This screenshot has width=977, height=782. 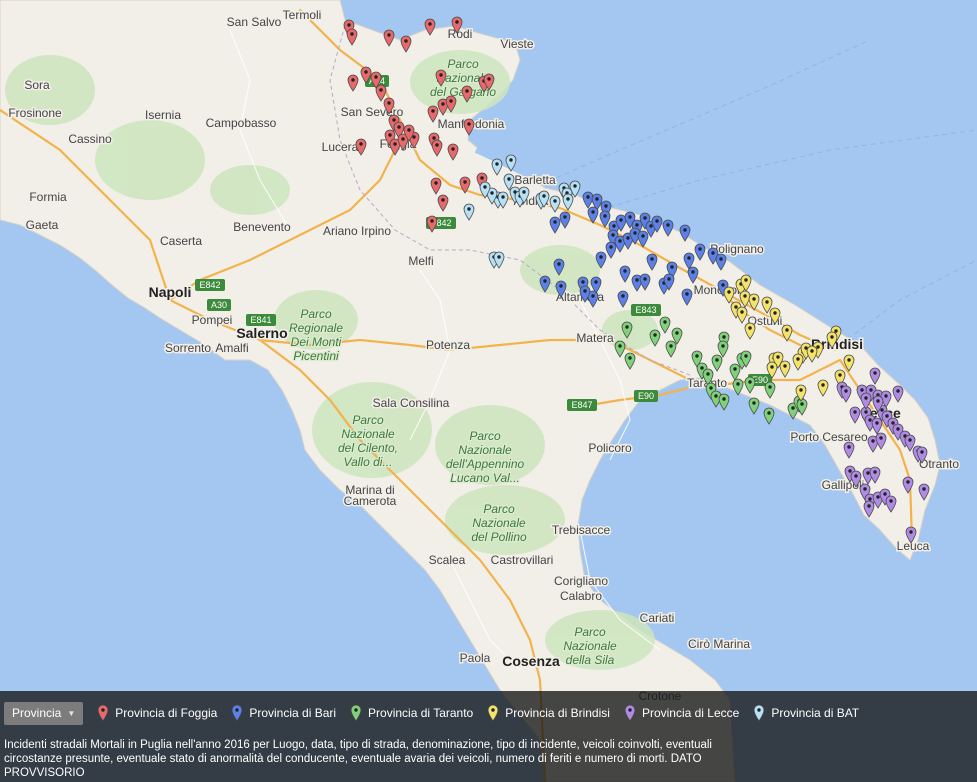 I want to click on place-label: Otranto, so click(x=939, y=464).